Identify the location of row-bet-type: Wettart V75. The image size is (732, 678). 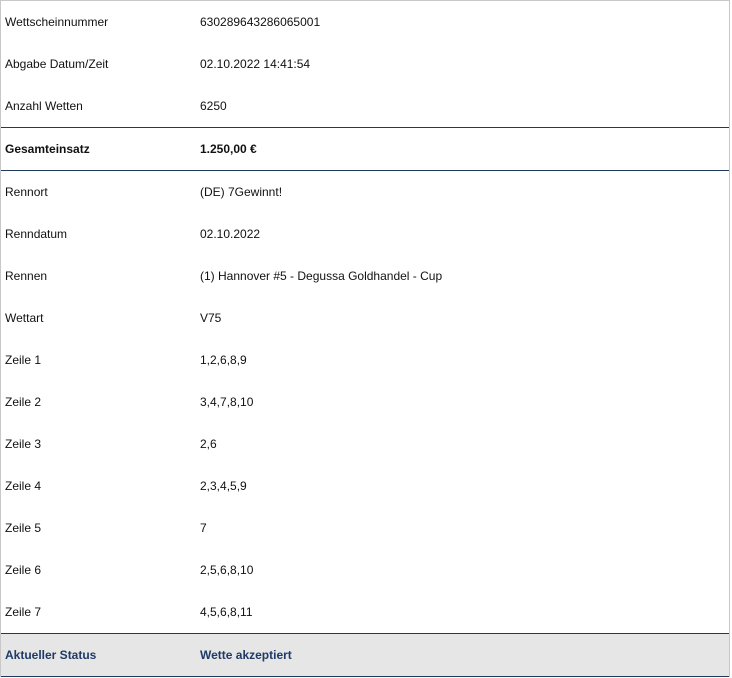
(365, 318).